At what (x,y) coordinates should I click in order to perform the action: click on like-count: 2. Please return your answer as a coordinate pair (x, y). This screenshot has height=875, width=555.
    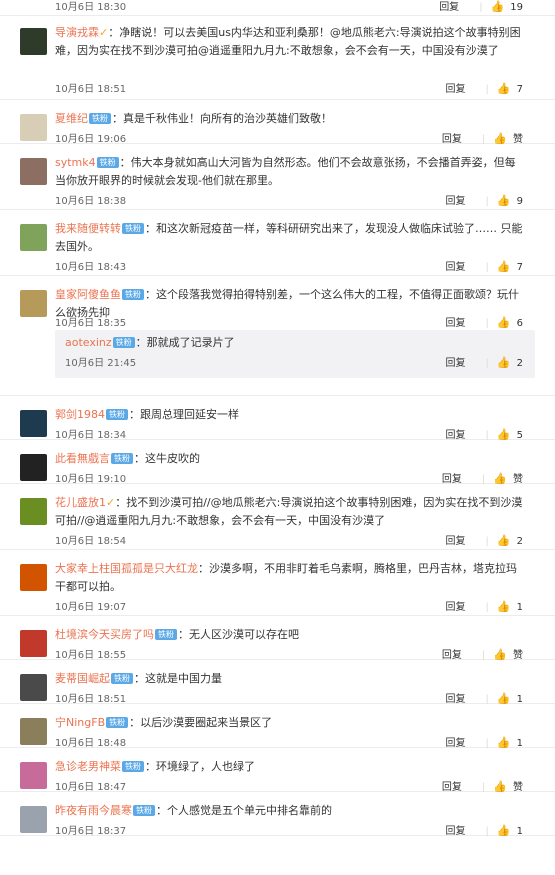
    Looking at the image, I should click on (519, 363).